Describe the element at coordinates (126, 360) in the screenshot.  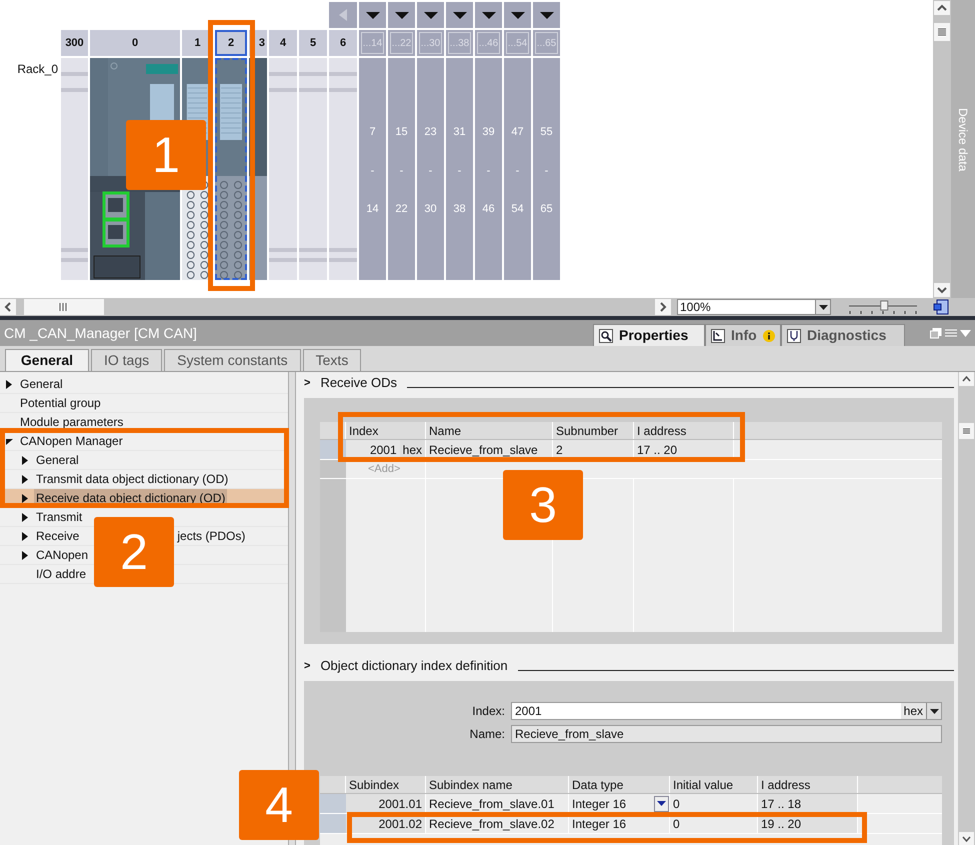
I see `property-tab: IO tags` at that location.